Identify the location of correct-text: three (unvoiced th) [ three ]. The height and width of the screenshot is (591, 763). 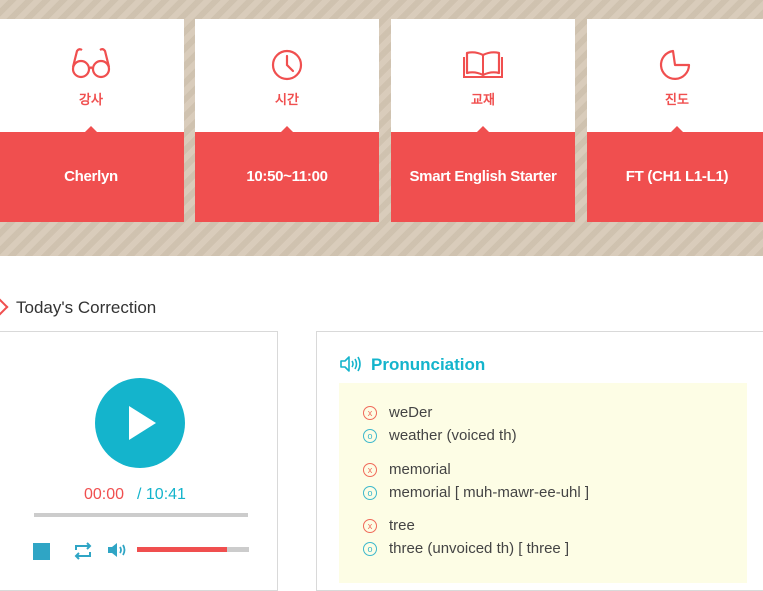
(479, 548).